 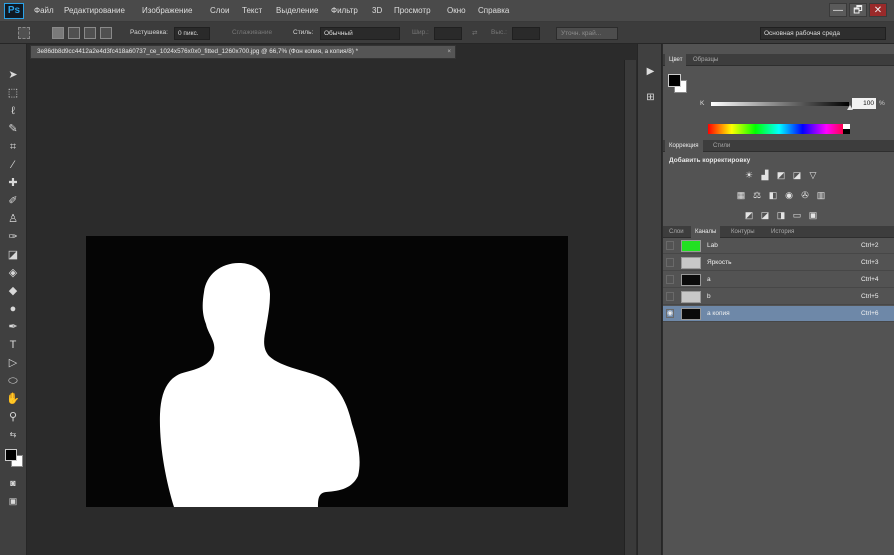 I want to click on close-window-button: ✕, so click(x=878, y=10).